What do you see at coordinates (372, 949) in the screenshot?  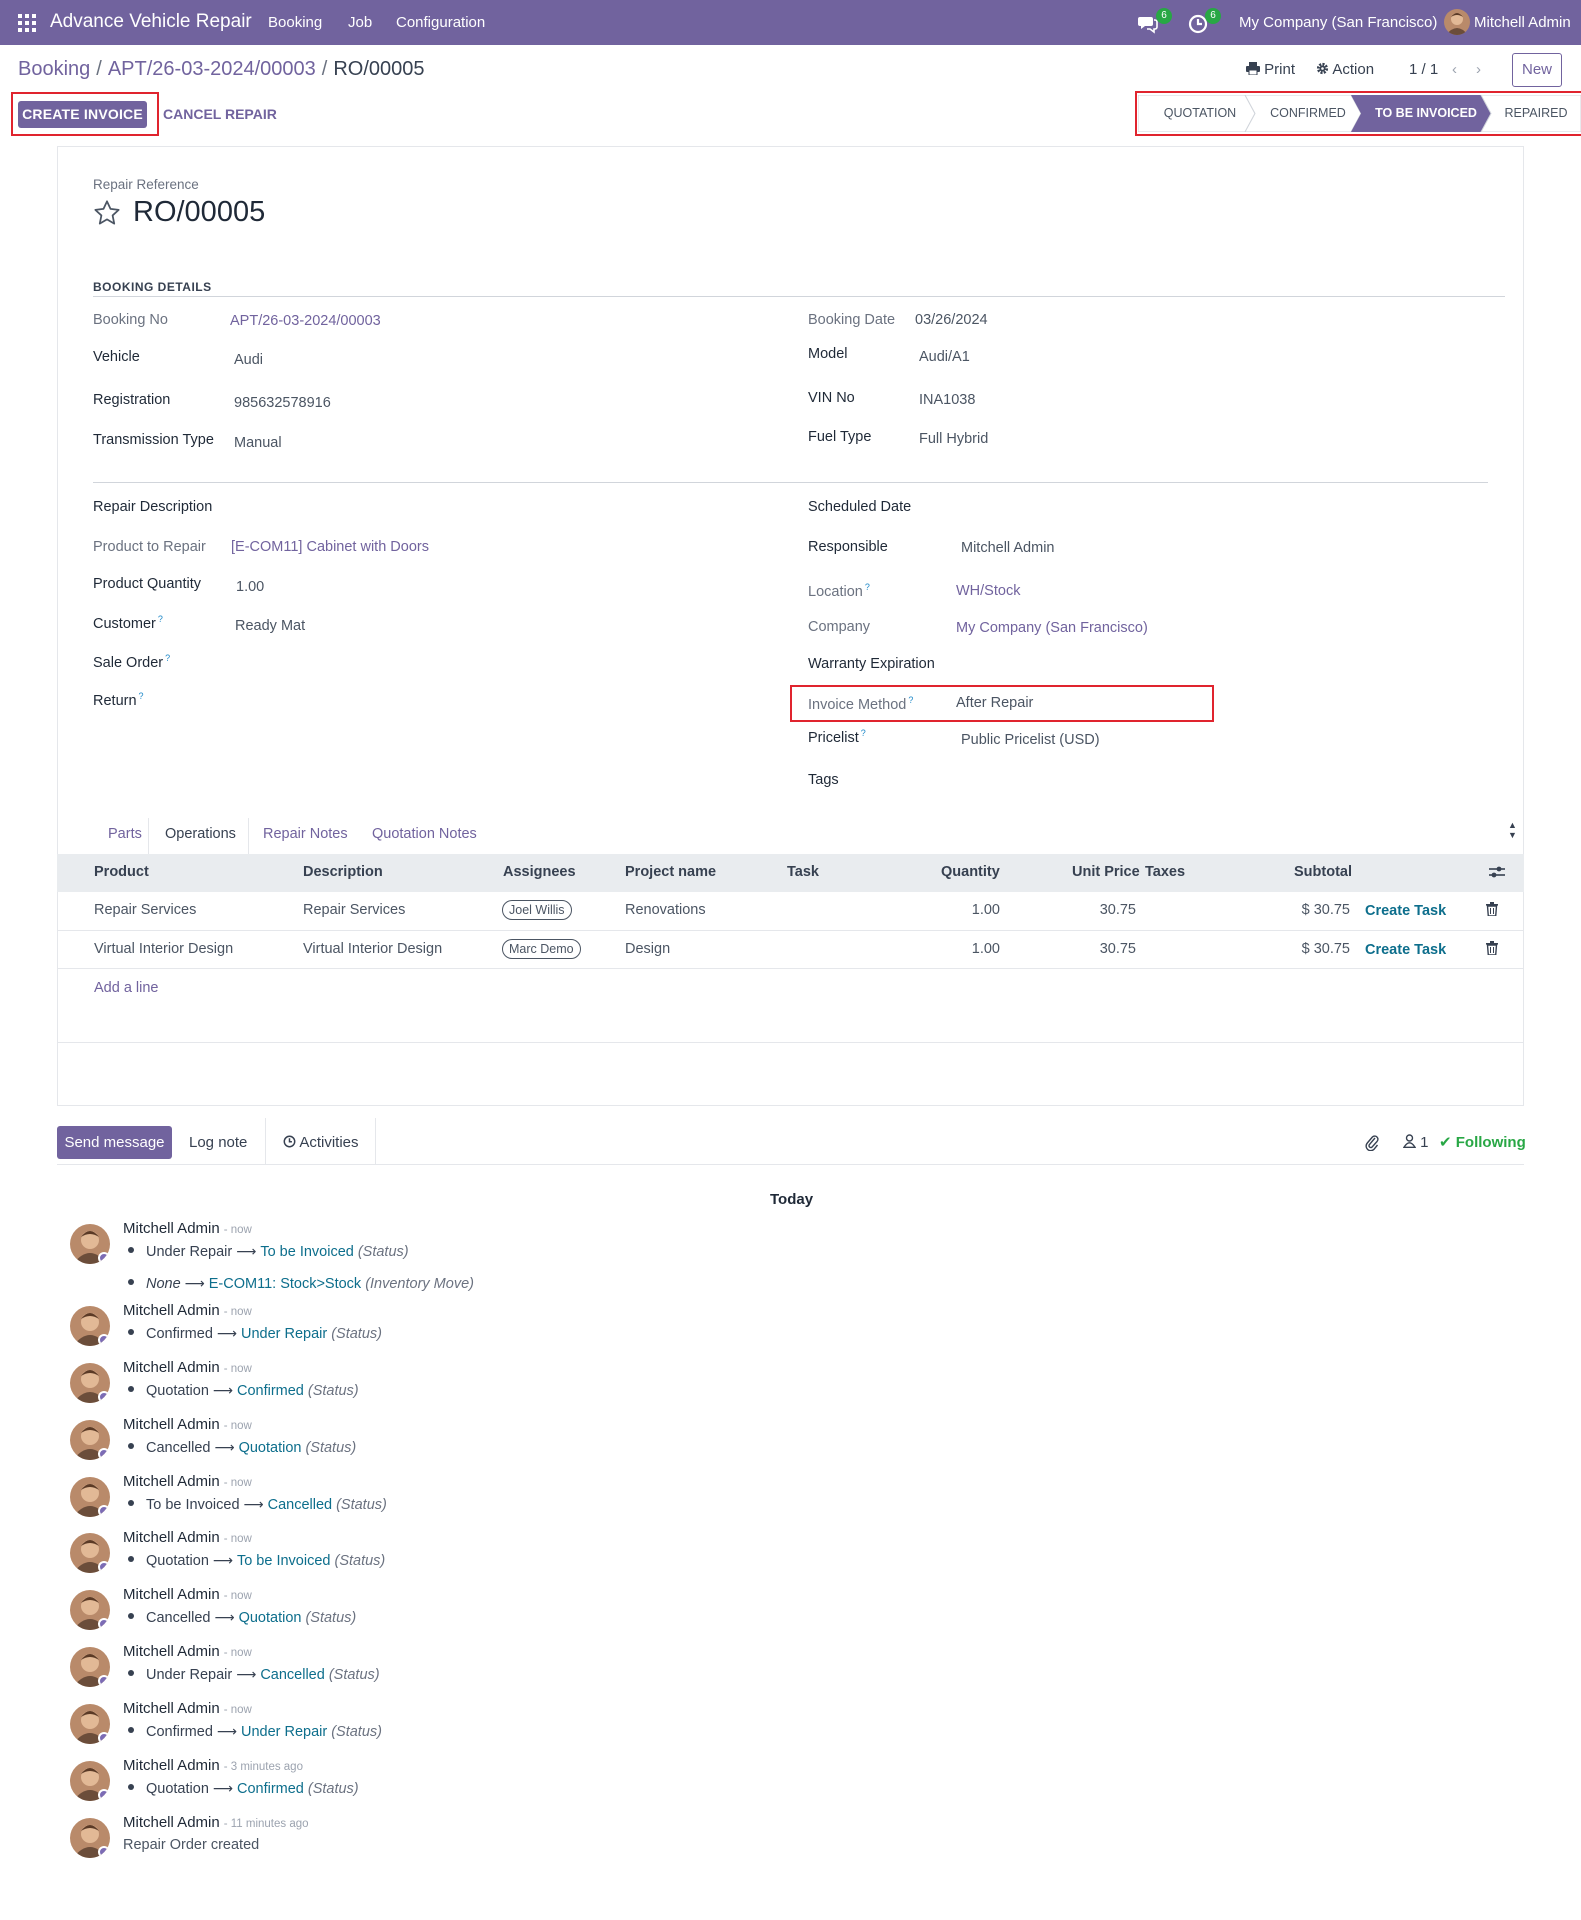 I see `row-description: Virtual Interior Design` at bounding box center [372, 949].